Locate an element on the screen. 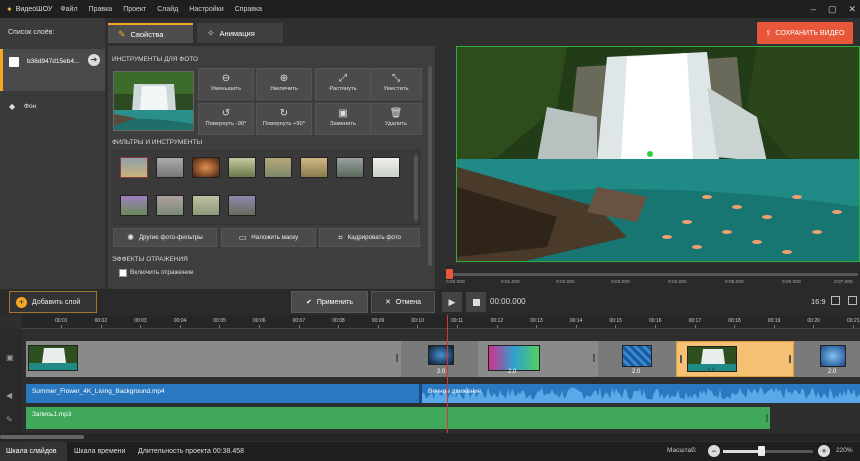 Image resolution: width=860 pixels, height=461 pixels. filter-scrollbar is located at coordinates (416, 188).